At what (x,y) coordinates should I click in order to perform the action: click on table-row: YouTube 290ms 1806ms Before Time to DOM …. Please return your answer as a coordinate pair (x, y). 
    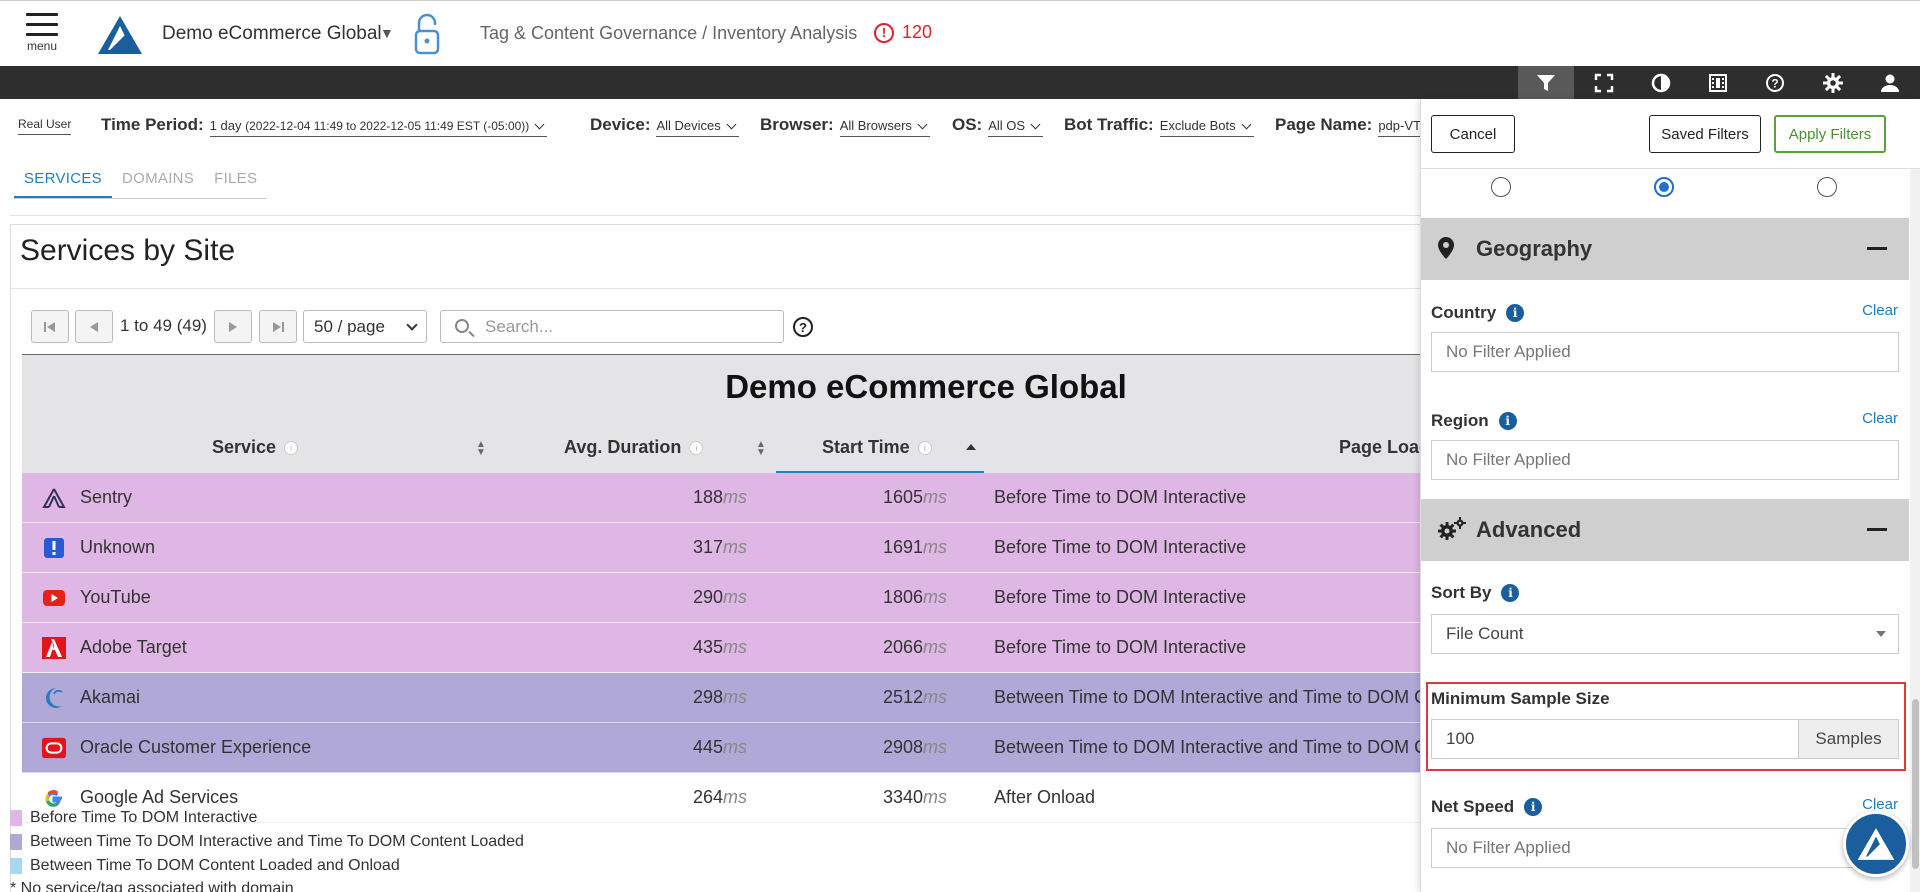
    Looking at the image, I should click on (732, 598).